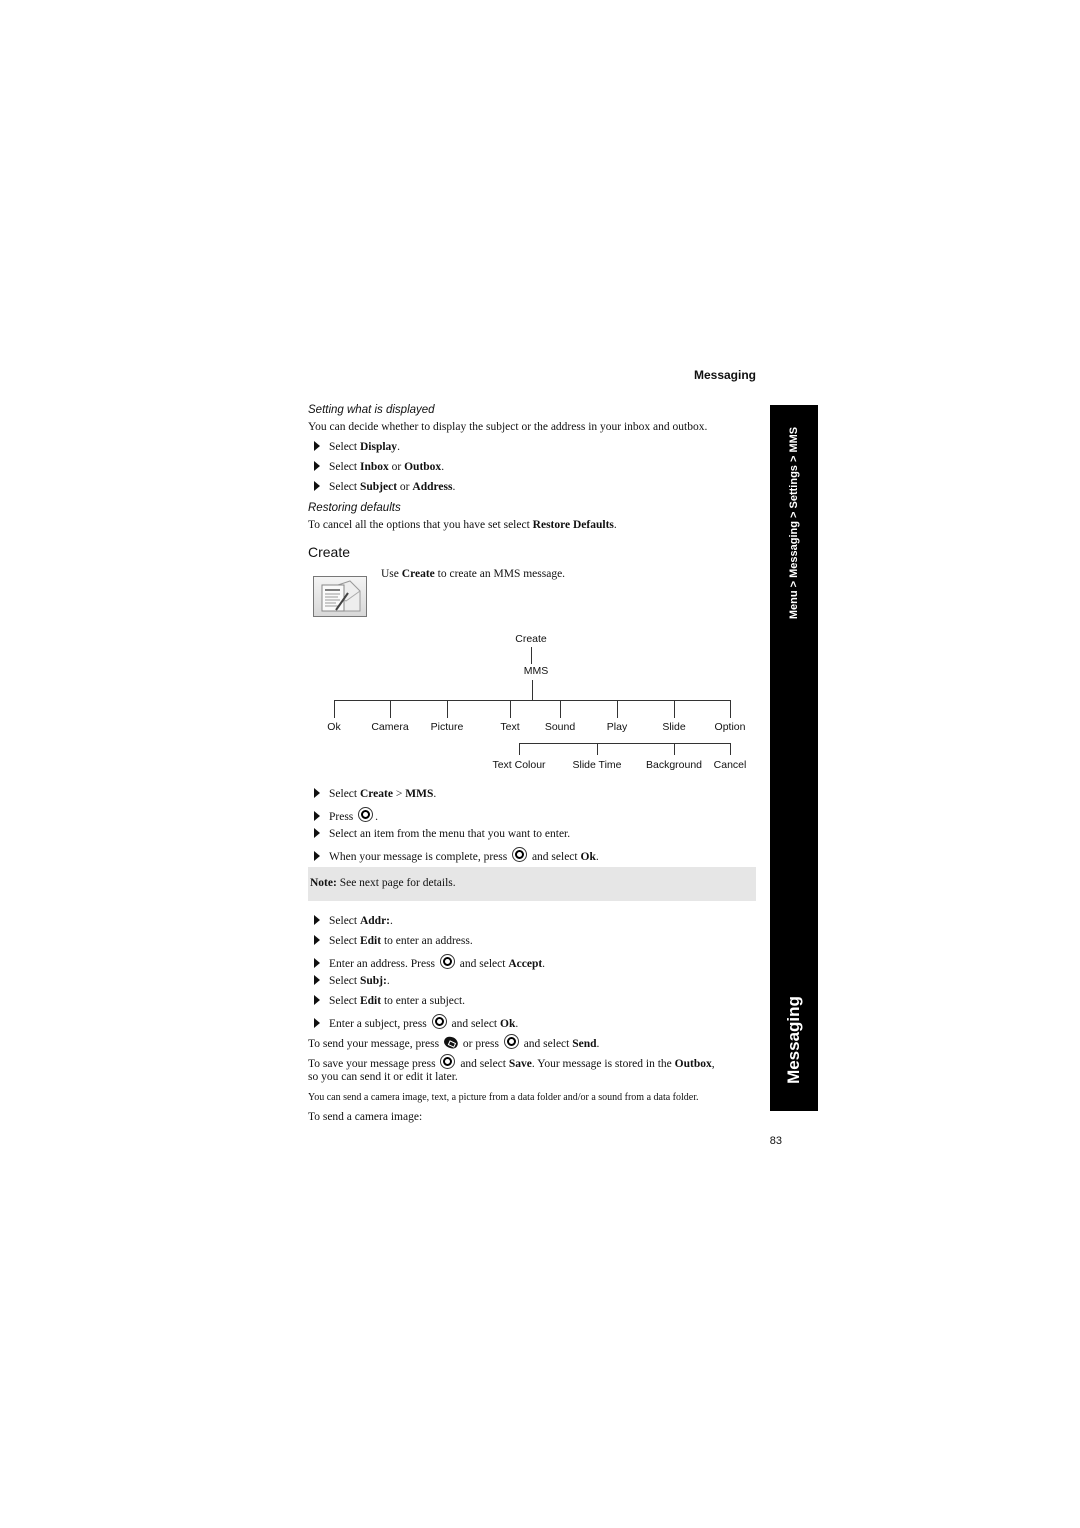 The height and width of the screenshot is (1528, 1080). What do you see at coordinates (379, 467) in the screenshot?
I see `step-select-inbox-outbox: Select Inbox or Outbox.` at bounding box center [379, 467].